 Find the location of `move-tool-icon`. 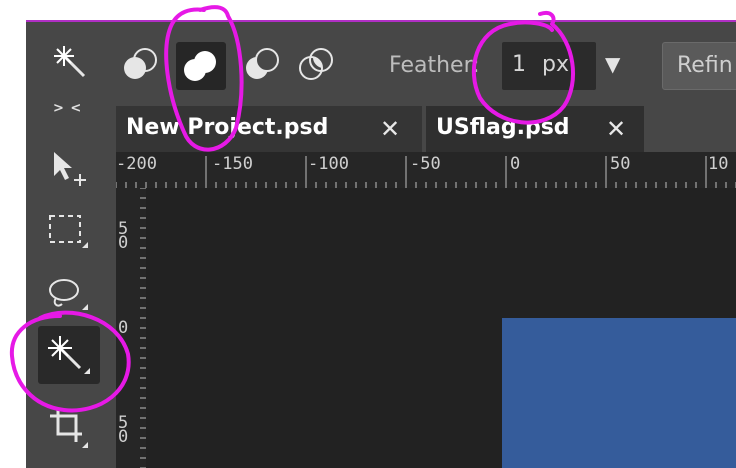

move-tool-icon is located at coordinates (70, 169).